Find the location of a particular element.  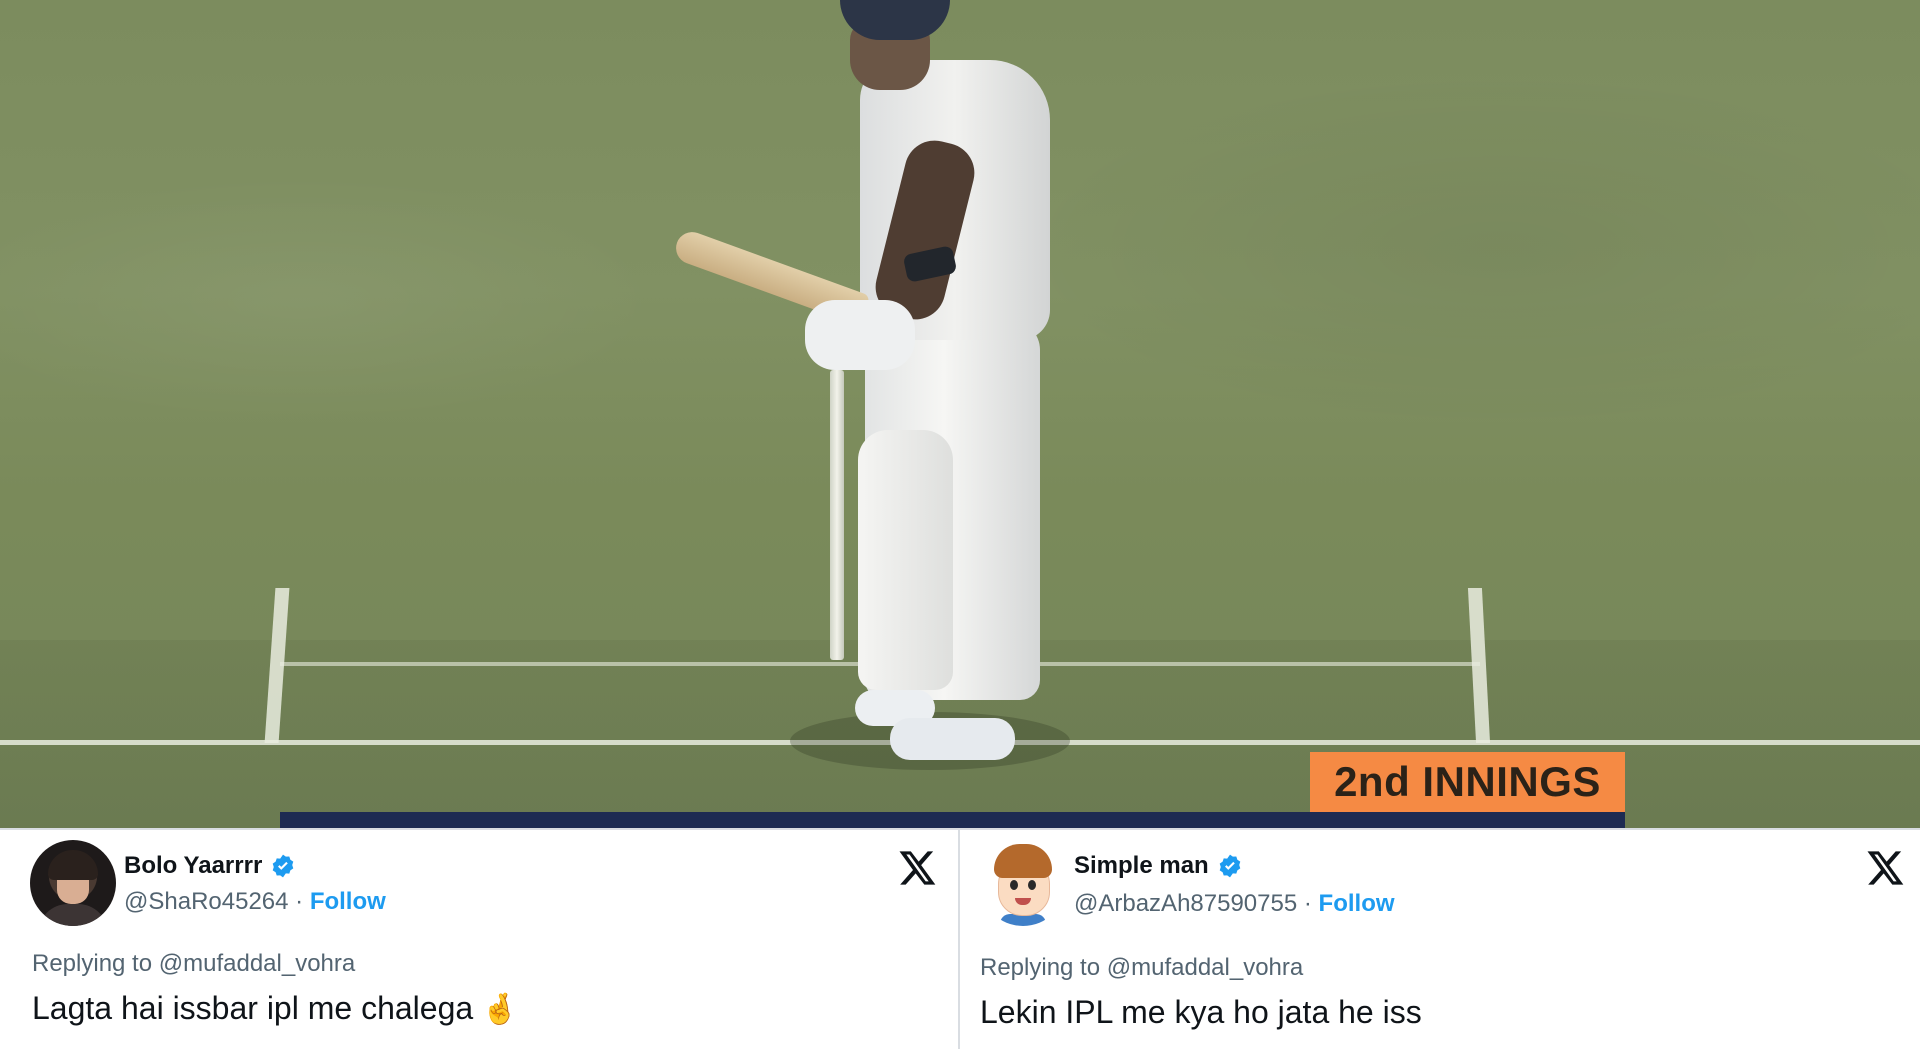

tweet-body: Lagta hai issbar ipl me chalega 🤞 is located at coordinates (275, 1008).